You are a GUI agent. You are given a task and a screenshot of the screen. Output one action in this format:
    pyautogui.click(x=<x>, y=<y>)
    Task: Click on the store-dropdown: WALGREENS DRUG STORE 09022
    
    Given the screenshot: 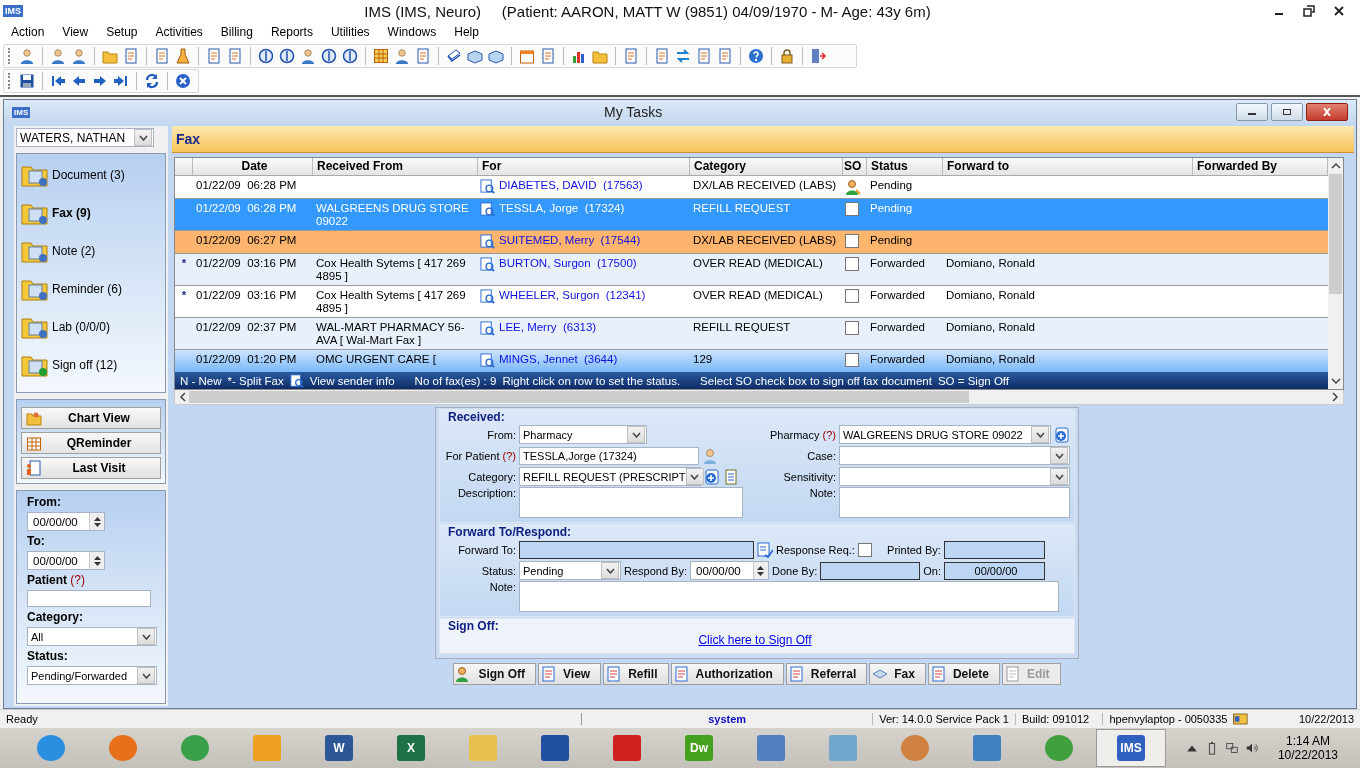 What is the action you would take?
    pyautogui.click(x=945, y=434)
    